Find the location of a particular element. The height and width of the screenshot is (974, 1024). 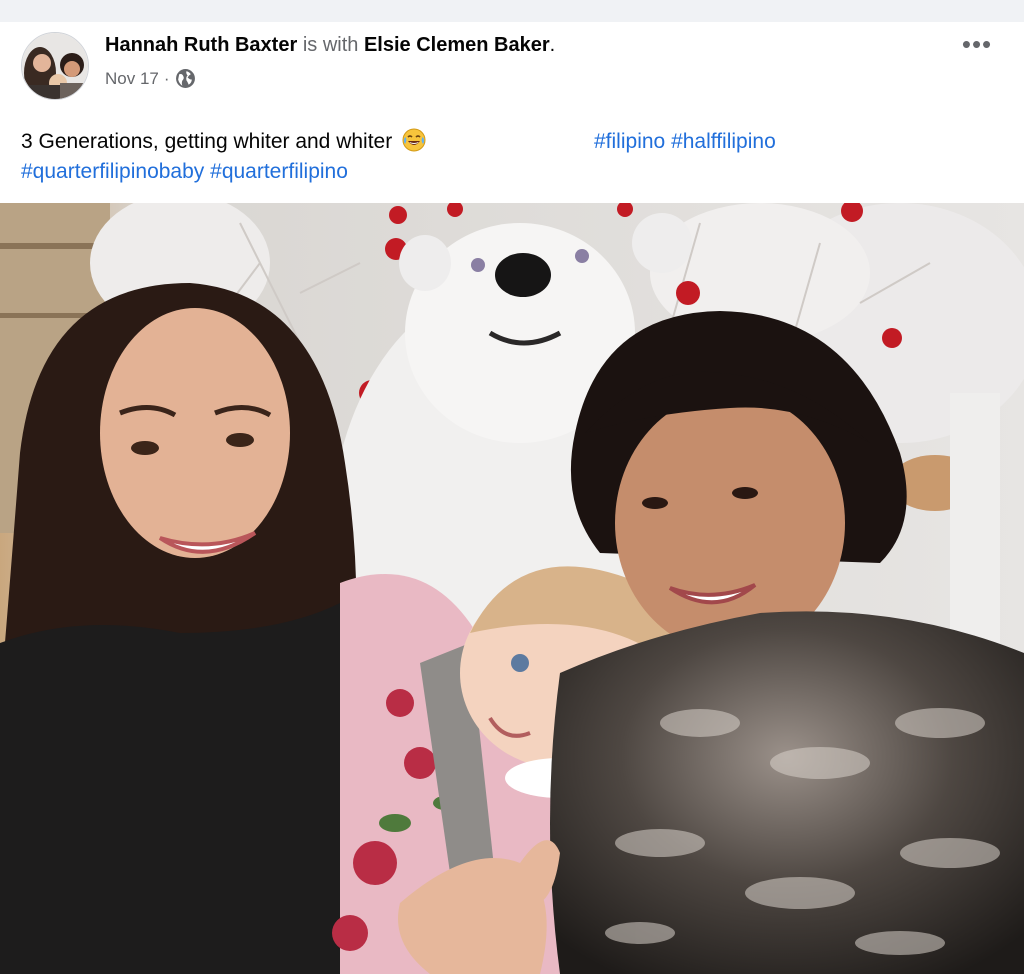

hashtag-link: #halffilipino is located at coordinates (723, 141).